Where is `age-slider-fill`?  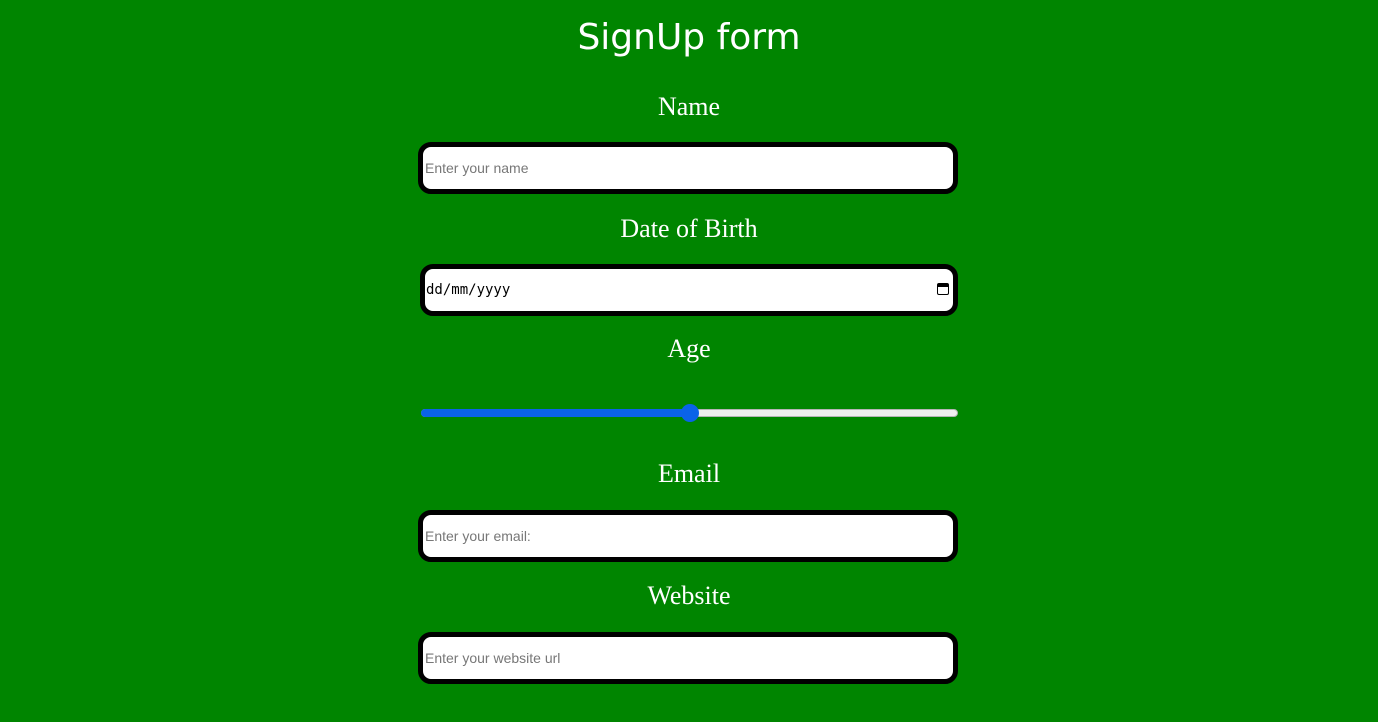
age-slider-fill is located at coordinates (555, 413).